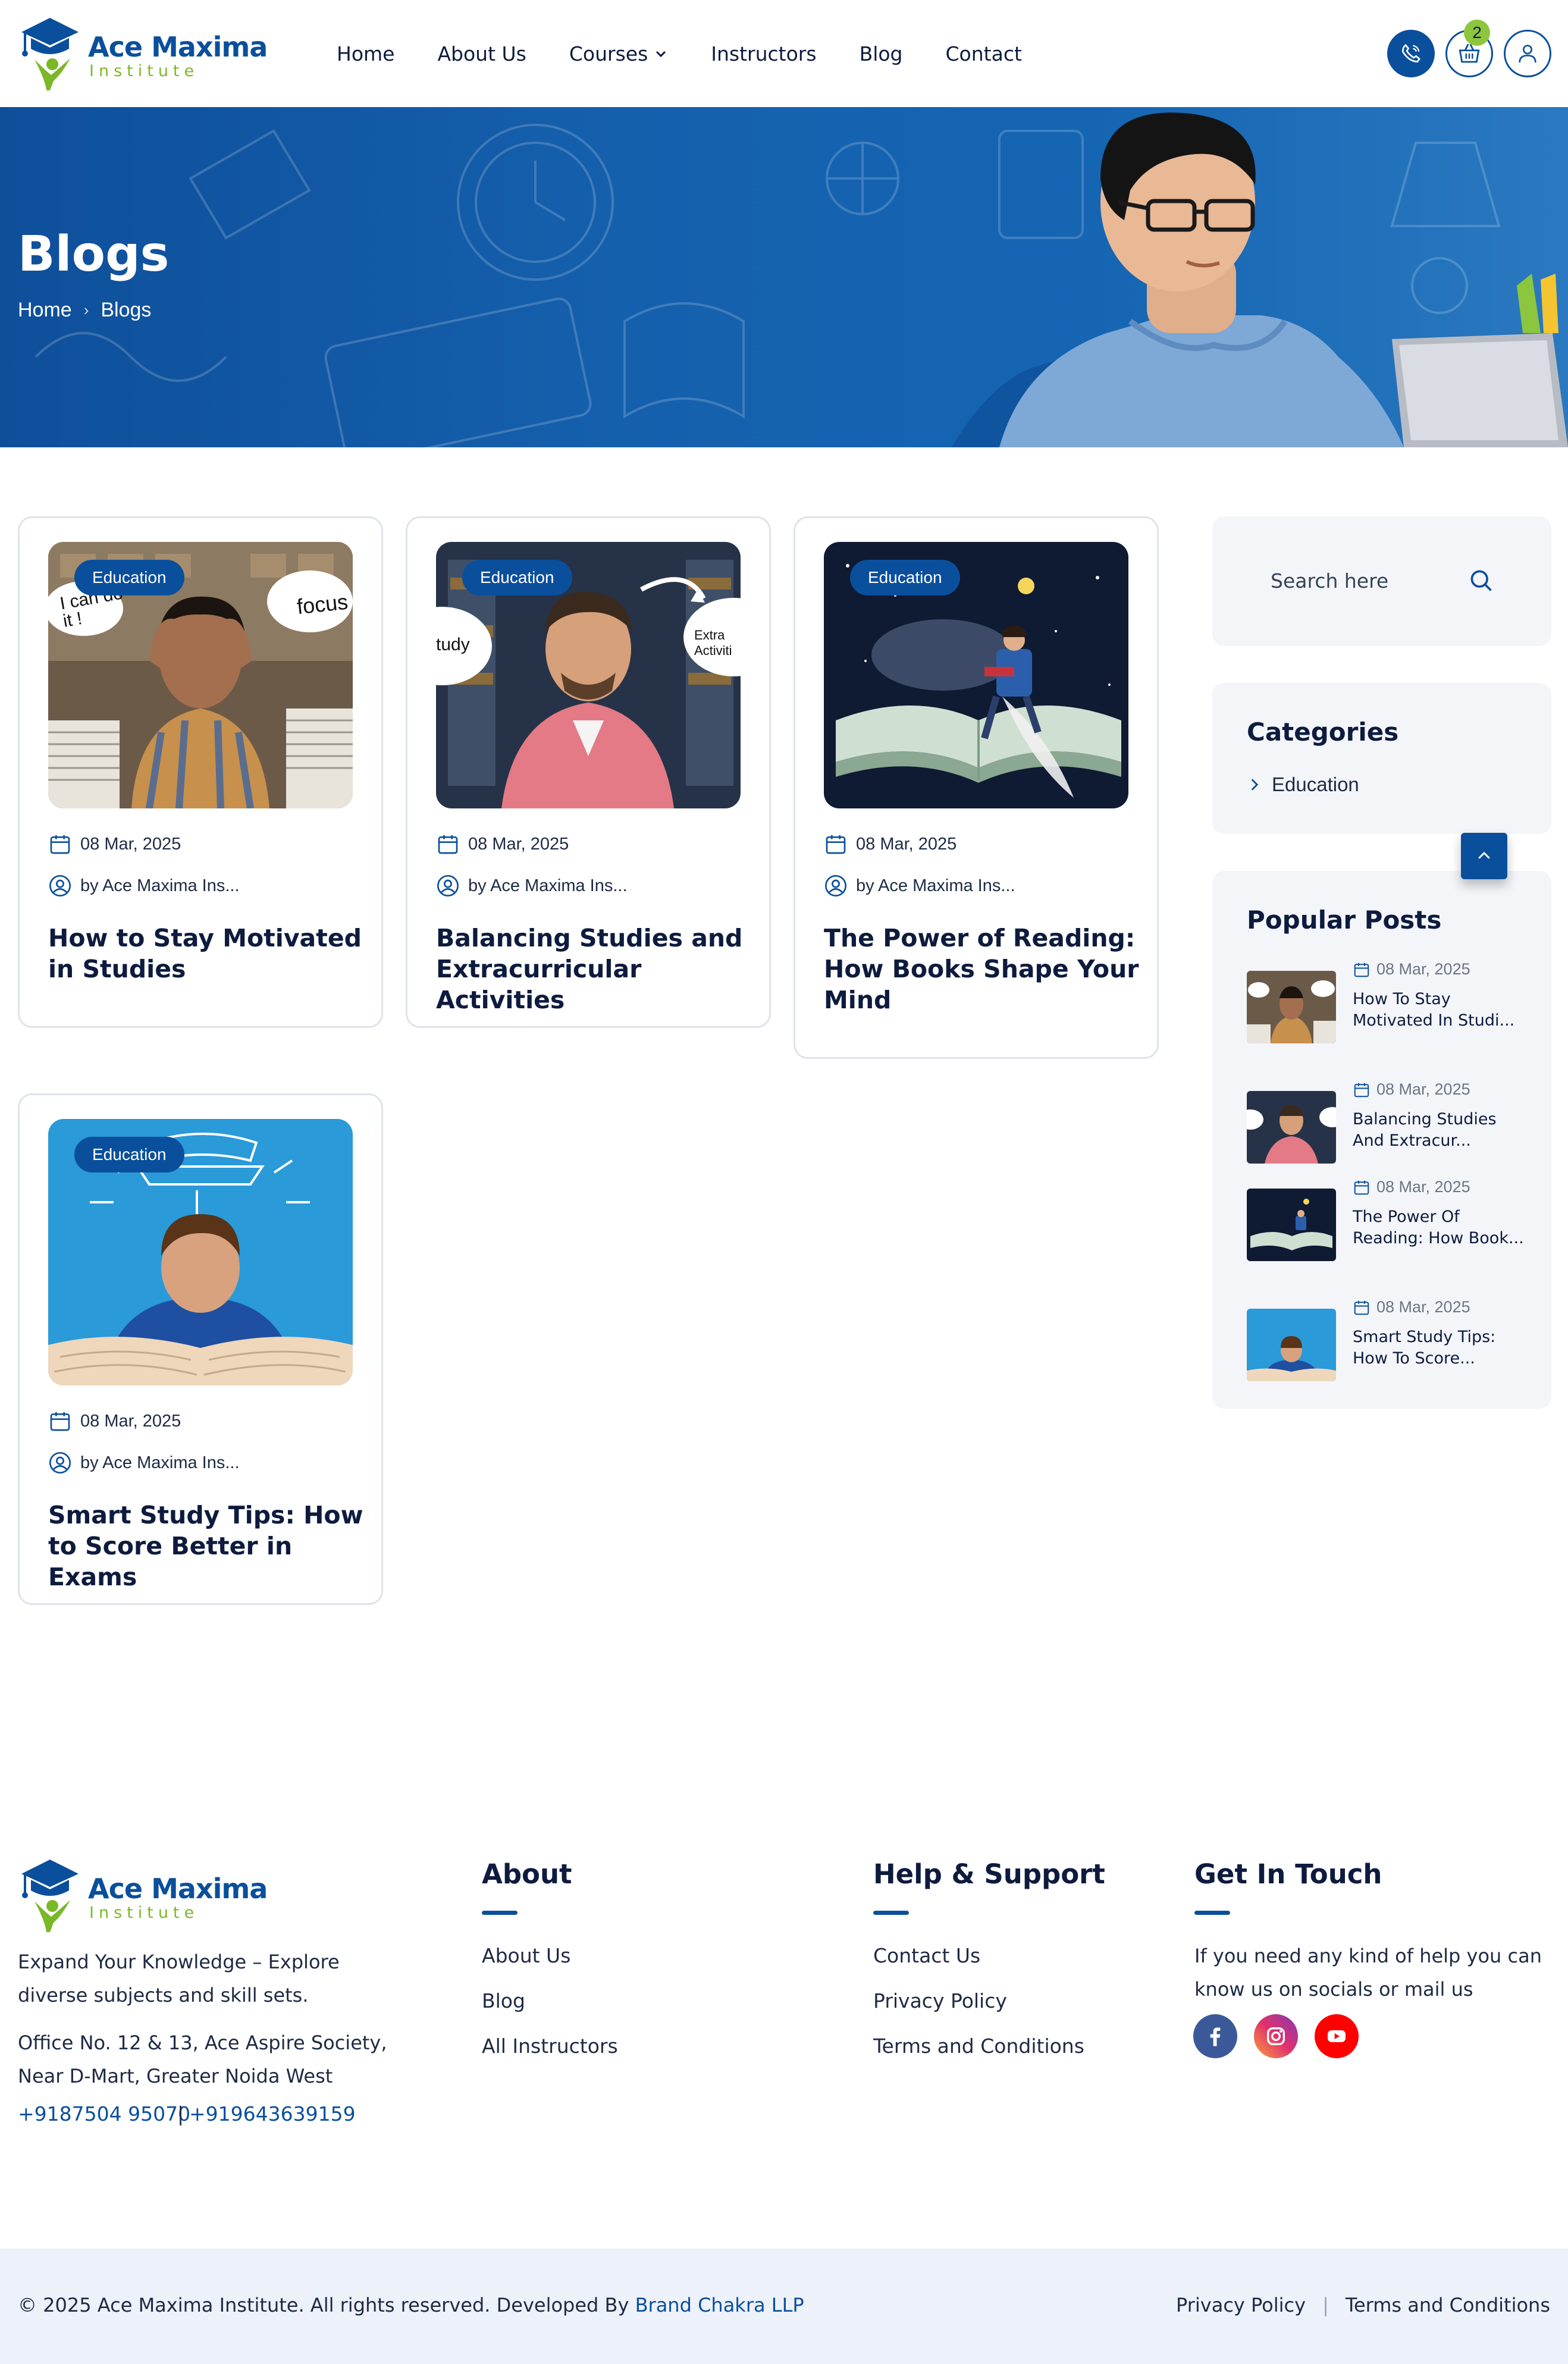  Describe the element at coordinates (1527, 53) in the screenshot. I see `account-button` at that location.